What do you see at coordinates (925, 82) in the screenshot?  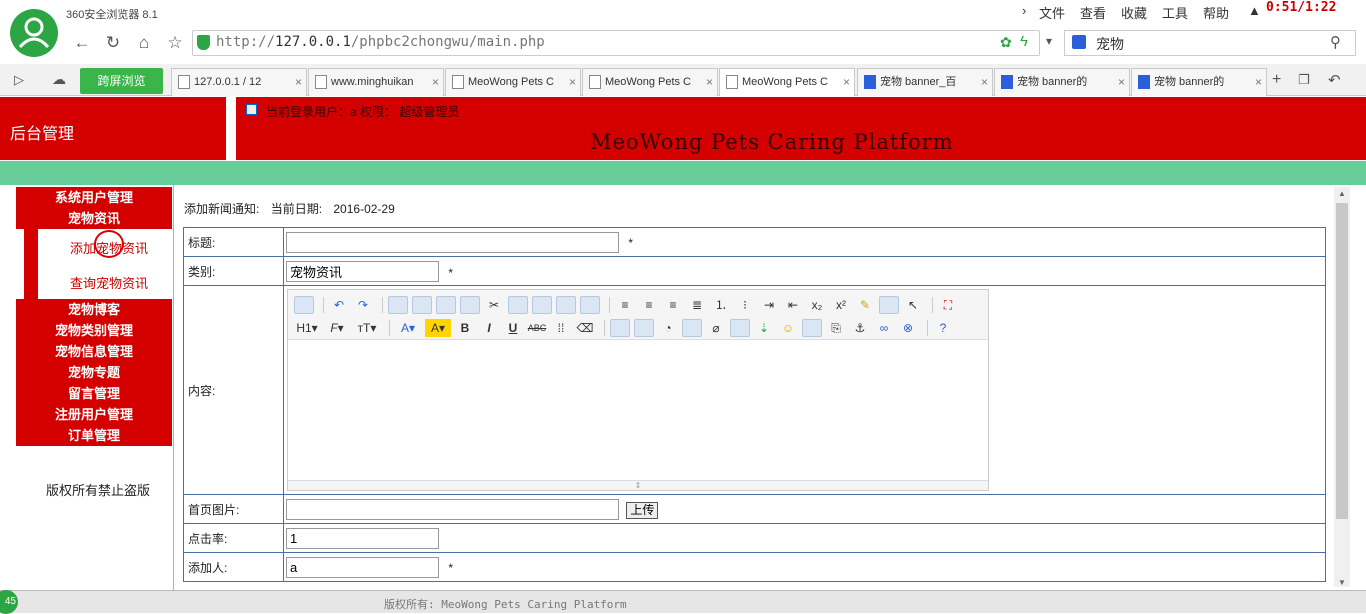 I see `tab-banner-1: 宠物 banner_百 ×` at bounding box center [925, 82].